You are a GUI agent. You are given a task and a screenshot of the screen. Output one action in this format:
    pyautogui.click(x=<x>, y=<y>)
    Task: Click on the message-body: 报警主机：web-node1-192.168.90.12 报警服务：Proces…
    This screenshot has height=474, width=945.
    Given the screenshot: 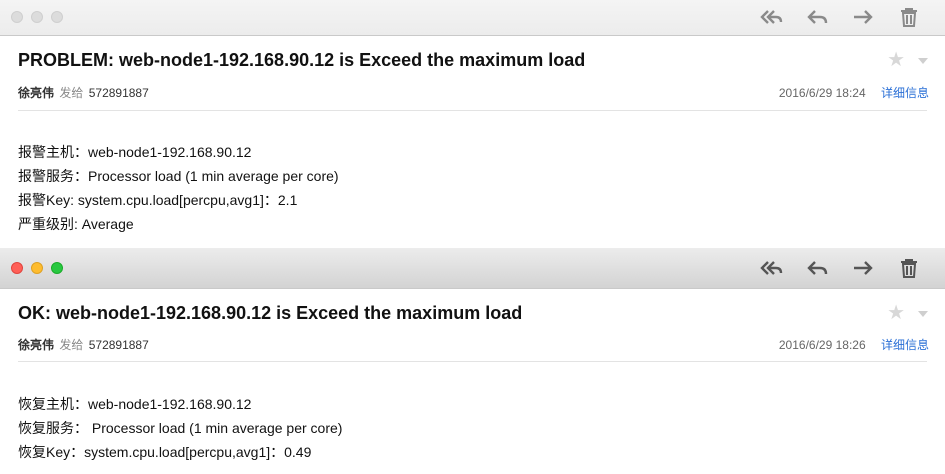 What is the action you would take?
    pyautogui.click(x=178, y=188)
    